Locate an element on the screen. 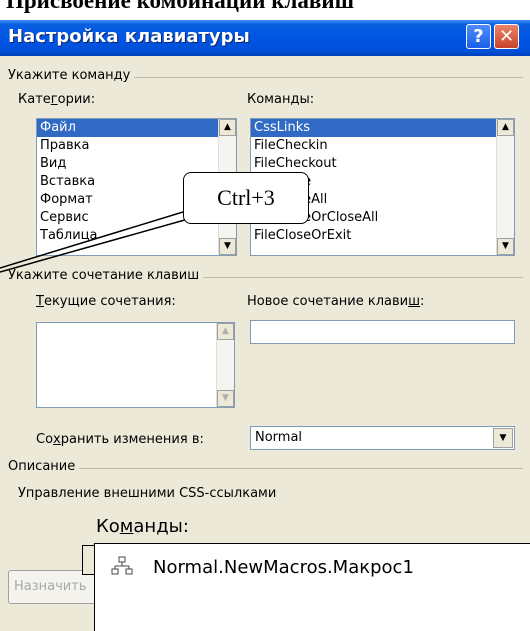 Image resolution: width=530 pixels, height=631 pixels. category-item: Вид is located at coordinates (136, 164).